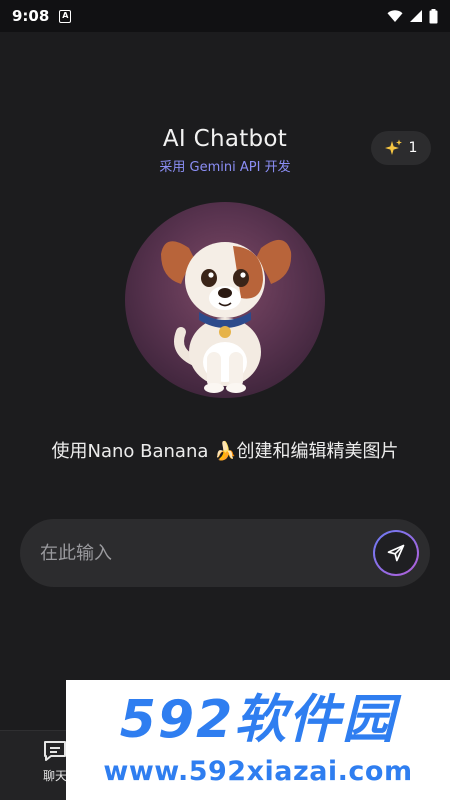 Image resolution: width=450 pixels, height=800 pixels. I want to click on cellular-icon, so click(416, 16).